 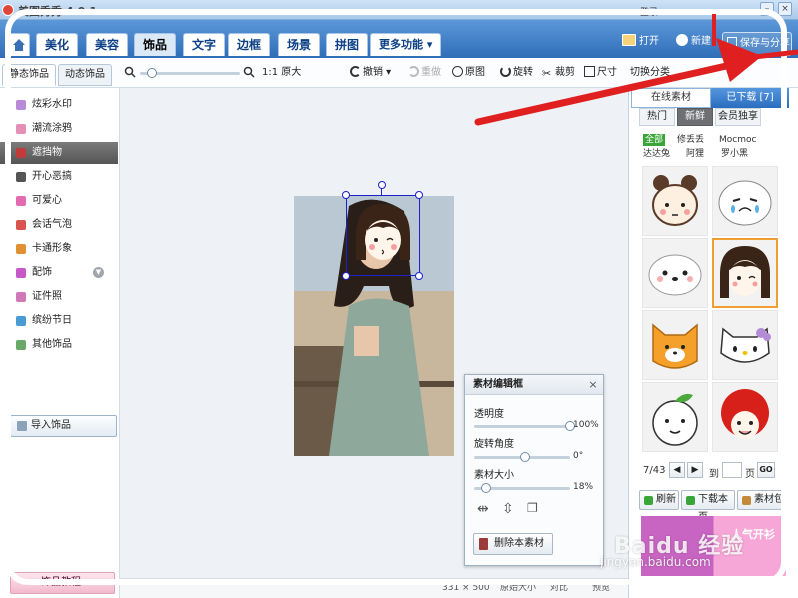 What do you see at coordinates (346, 195) in the screenshot?
I see `resize-handle-top-left` at bounding box center [346, 195].